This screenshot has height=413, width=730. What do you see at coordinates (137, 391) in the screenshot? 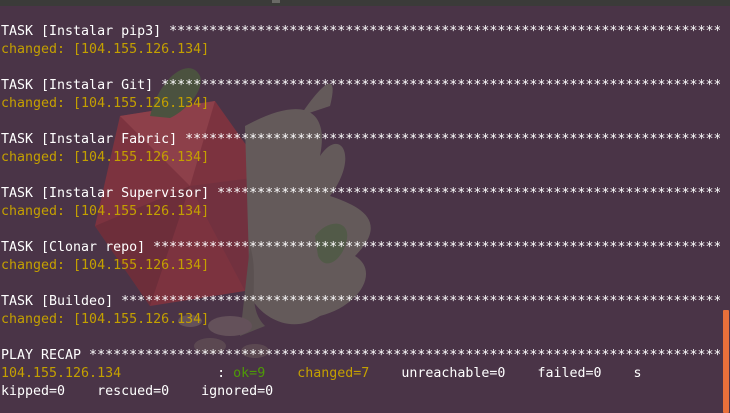
I see `play-recap-host-line-wrapped: kipped=0 rescued=0 ignored=0` at bounding box center [137, 391].